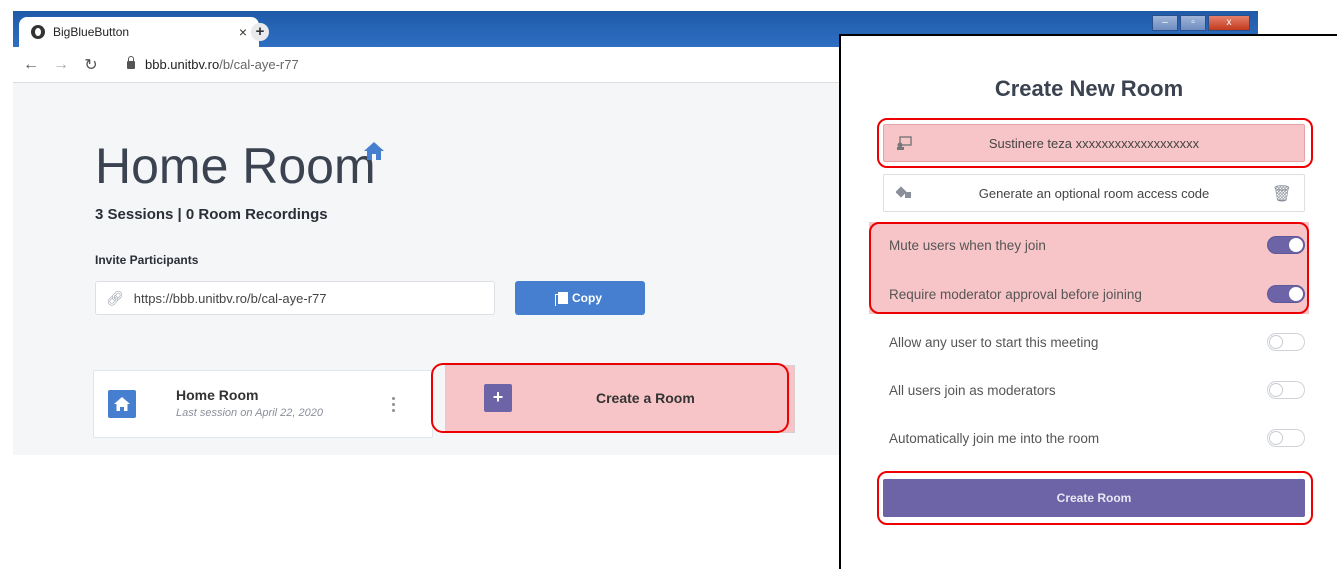 Image resolution: width=1337 pixels, height=569 pixels. I want to click on minimize-icon: –, so click(1165, 23).